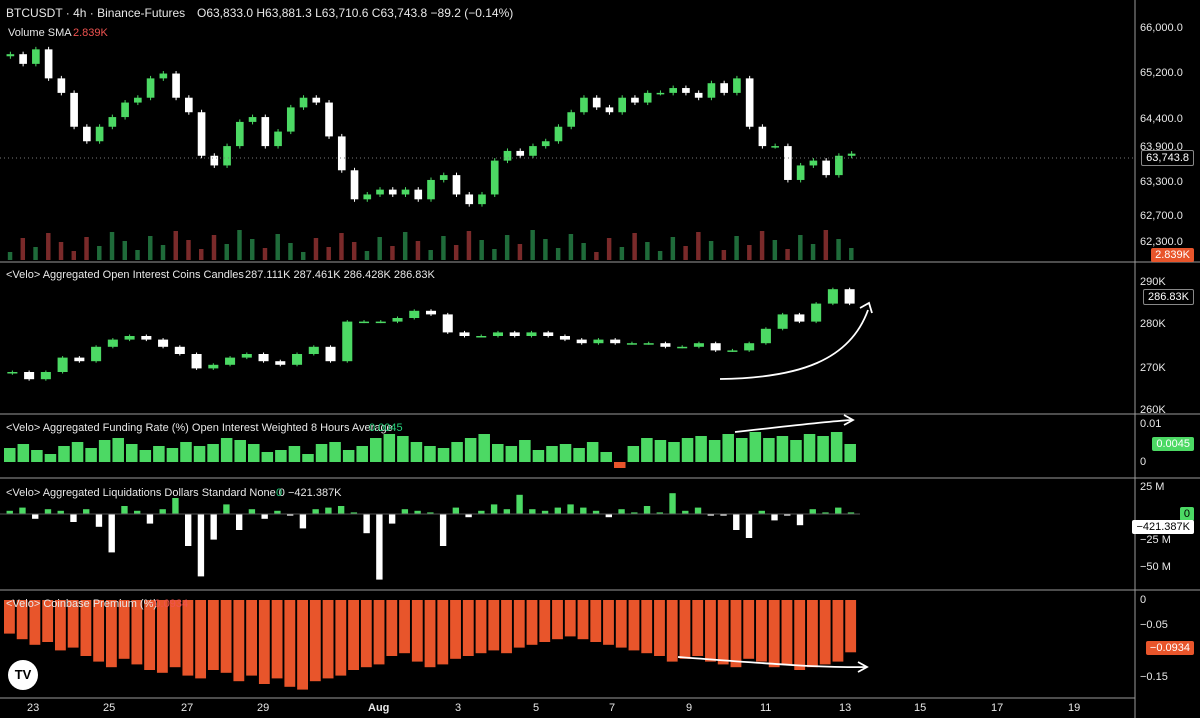  What do you see at coordinates (1152, 487) in the screenshot?
I see `liq-axis-label: 25 M` at bounding box center [1152, 487].